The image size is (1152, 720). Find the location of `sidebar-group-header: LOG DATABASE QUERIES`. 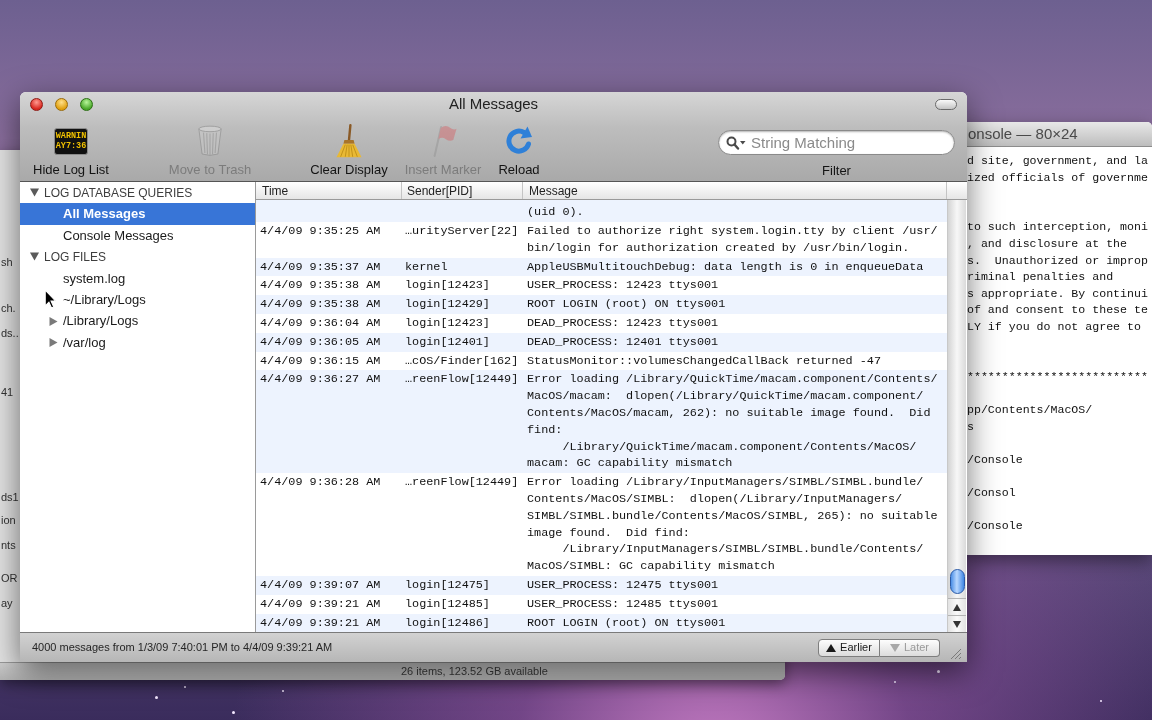

sidebar-group-header: LOG DATABASE QUERIES is located at coordinates (137, 193).